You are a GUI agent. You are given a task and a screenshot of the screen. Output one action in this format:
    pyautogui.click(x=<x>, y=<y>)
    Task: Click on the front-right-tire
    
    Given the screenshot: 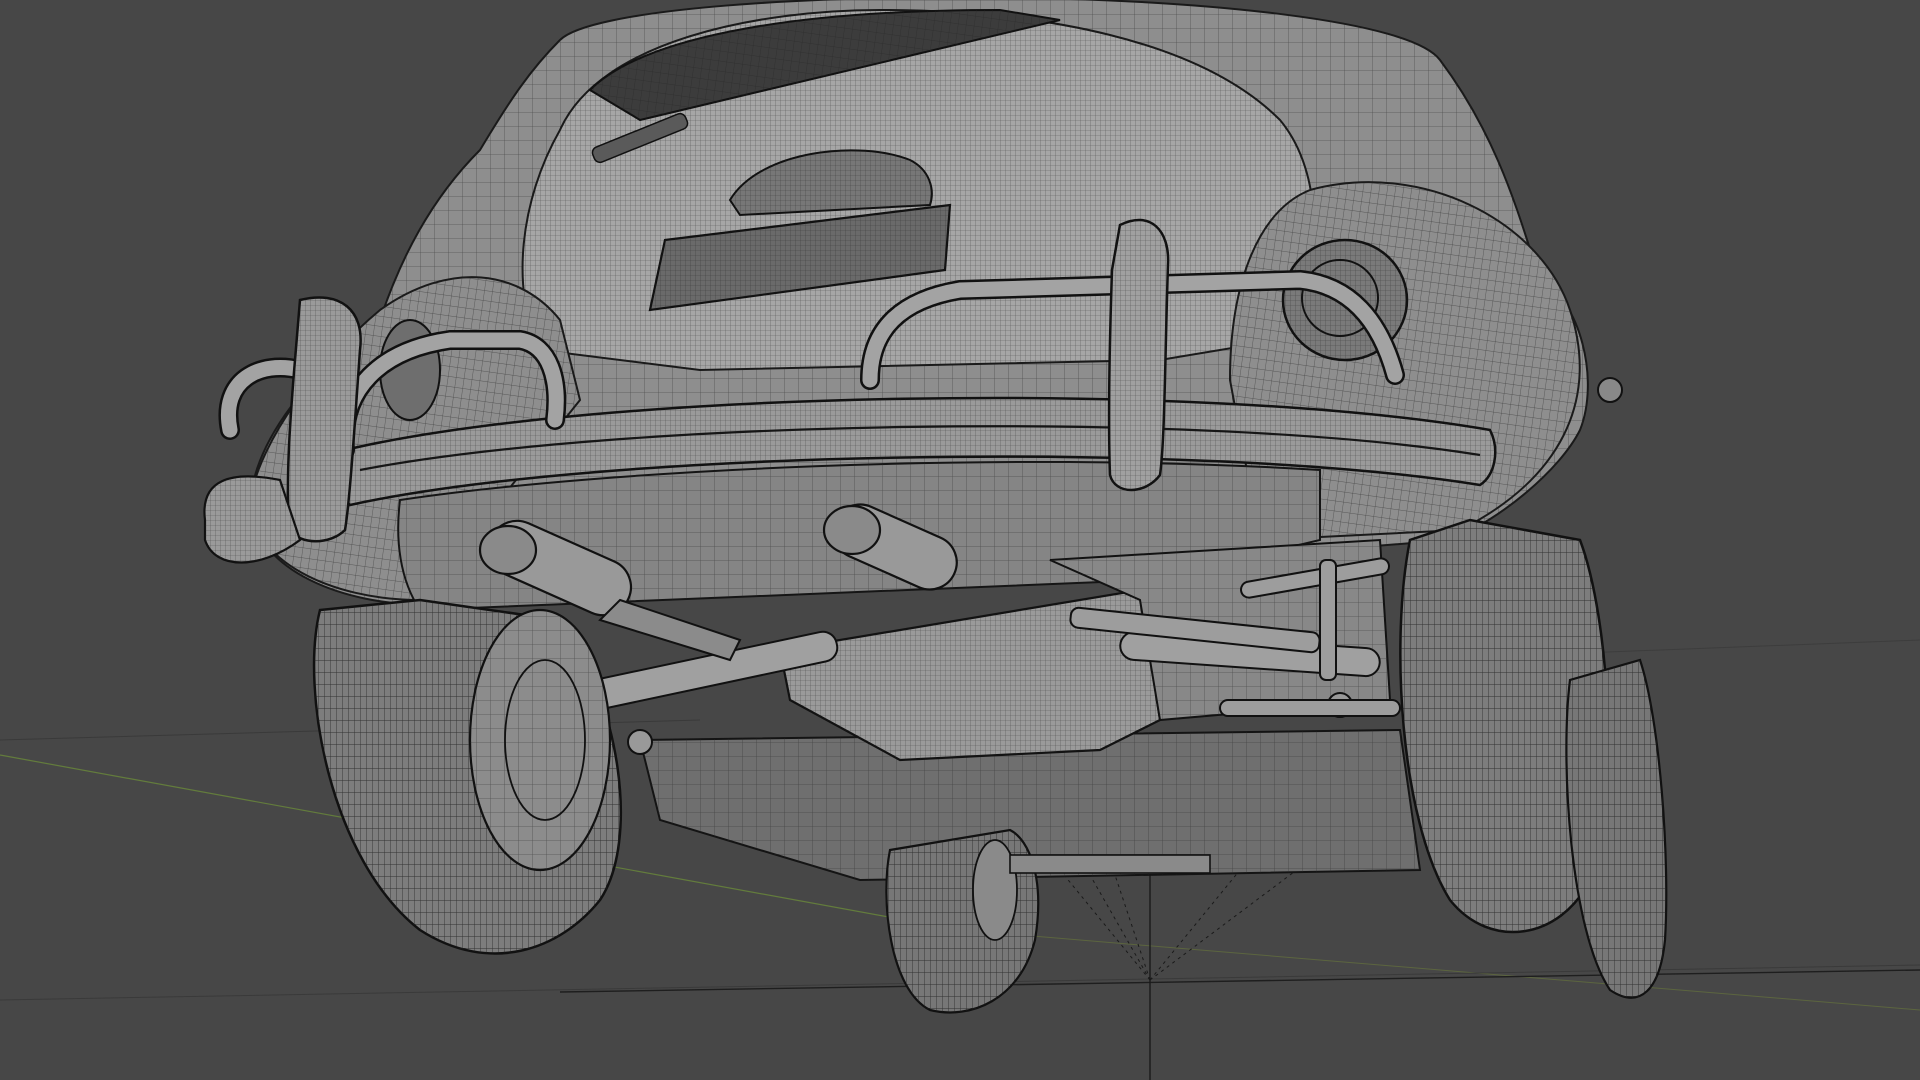 What is the action you would take?
    pyautogui.click(x=1616, y=828)
    